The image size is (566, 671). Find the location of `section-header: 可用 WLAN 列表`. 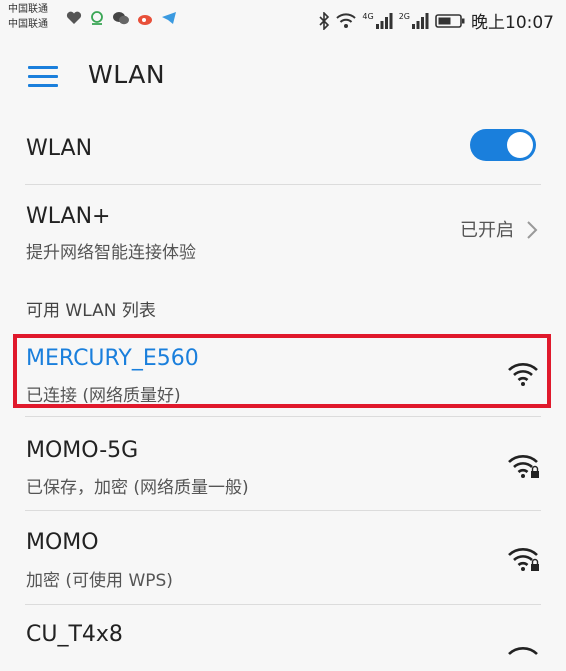

section-header: 可用 WLAN 列表 is located at coordinates (91, 311).